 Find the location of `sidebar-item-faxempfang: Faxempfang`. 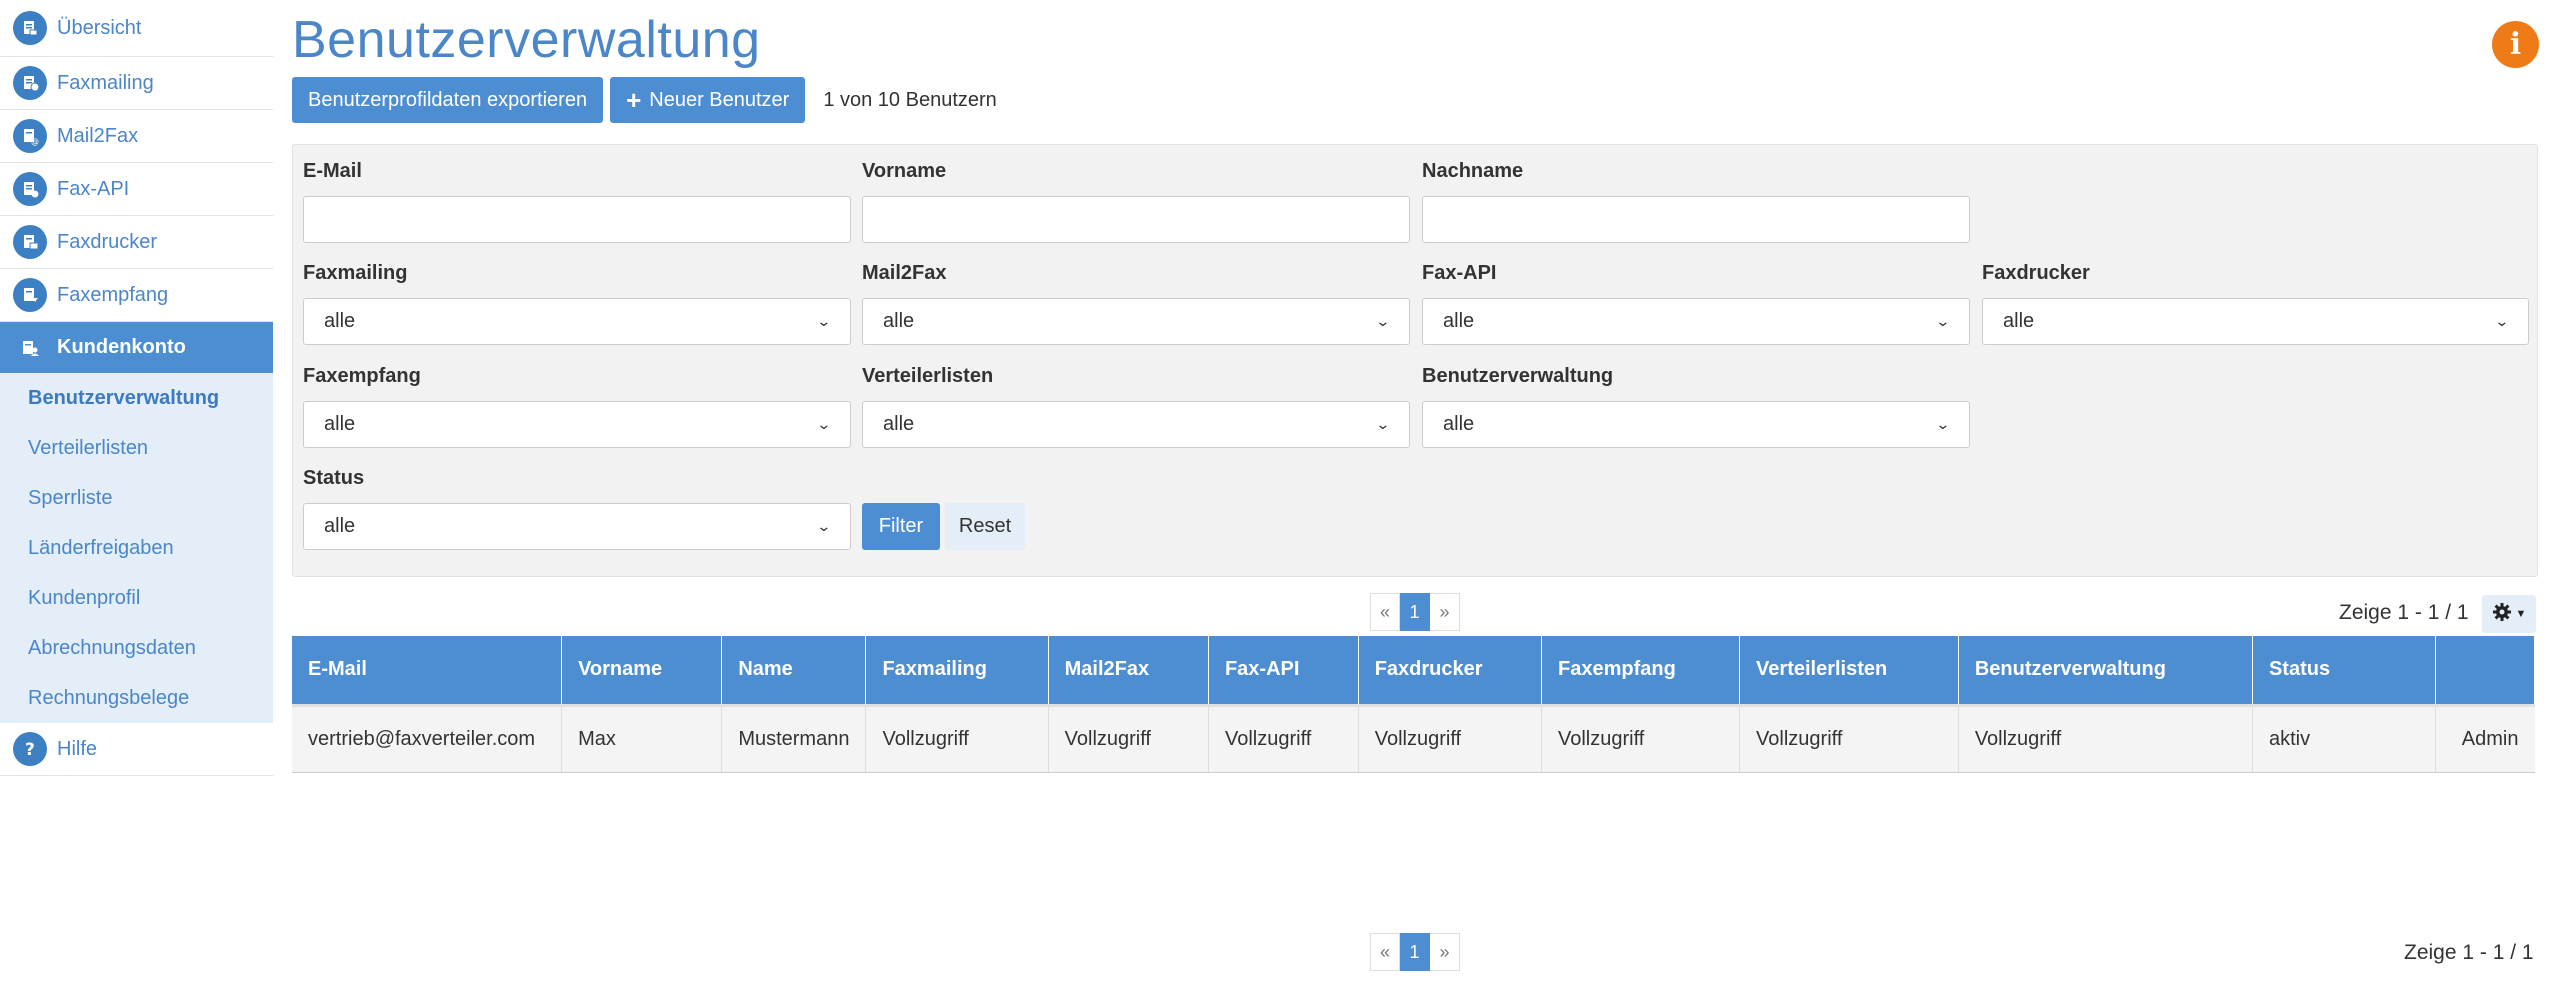

sidebar-item-faxempfang: Faxempfang is located at coordinates (136, 295).